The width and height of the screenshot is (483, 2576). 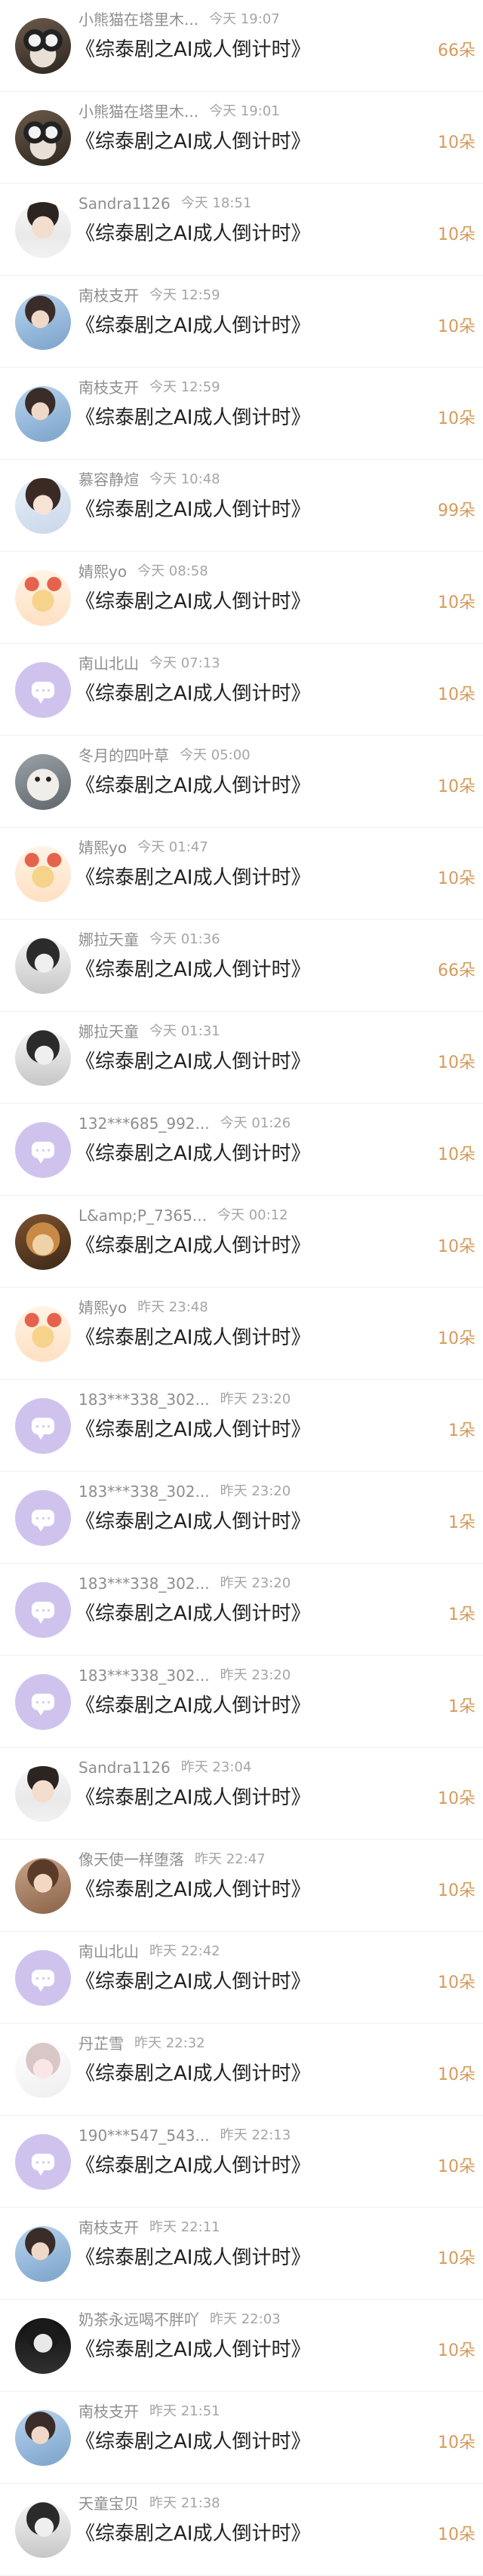 What do you see at coordinates (108, 479) in the screenshot?
I see `user-name: 慕容静煊` at bounding box center [108, 479].